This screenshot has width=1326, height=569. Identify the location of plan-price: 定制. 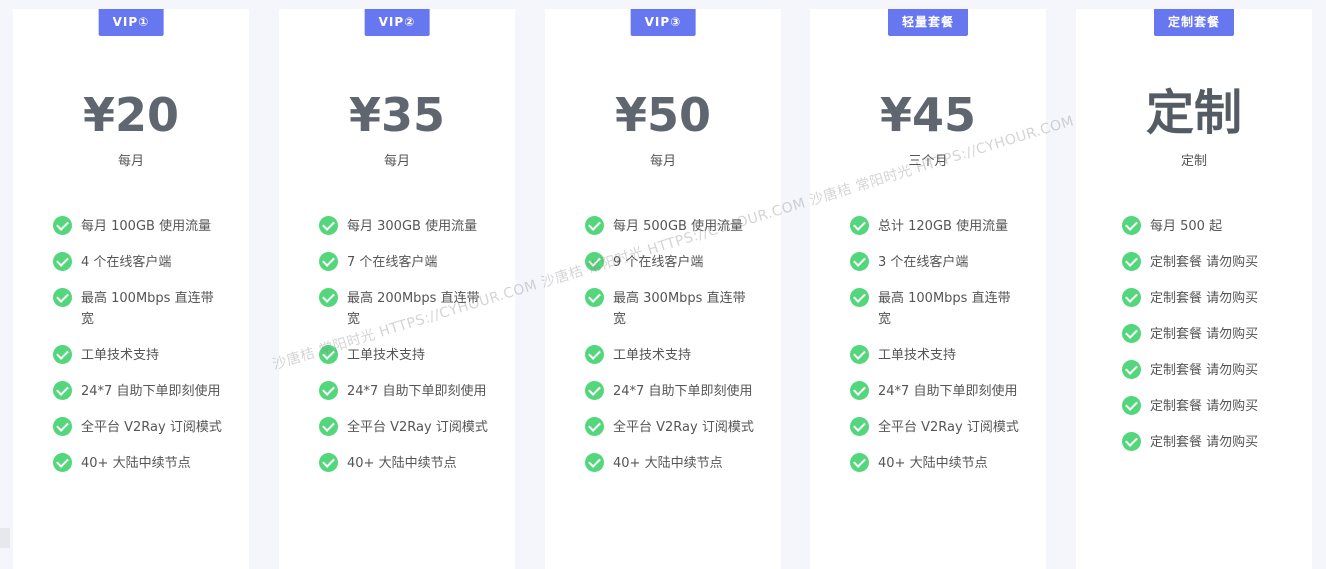
(1193, 113).